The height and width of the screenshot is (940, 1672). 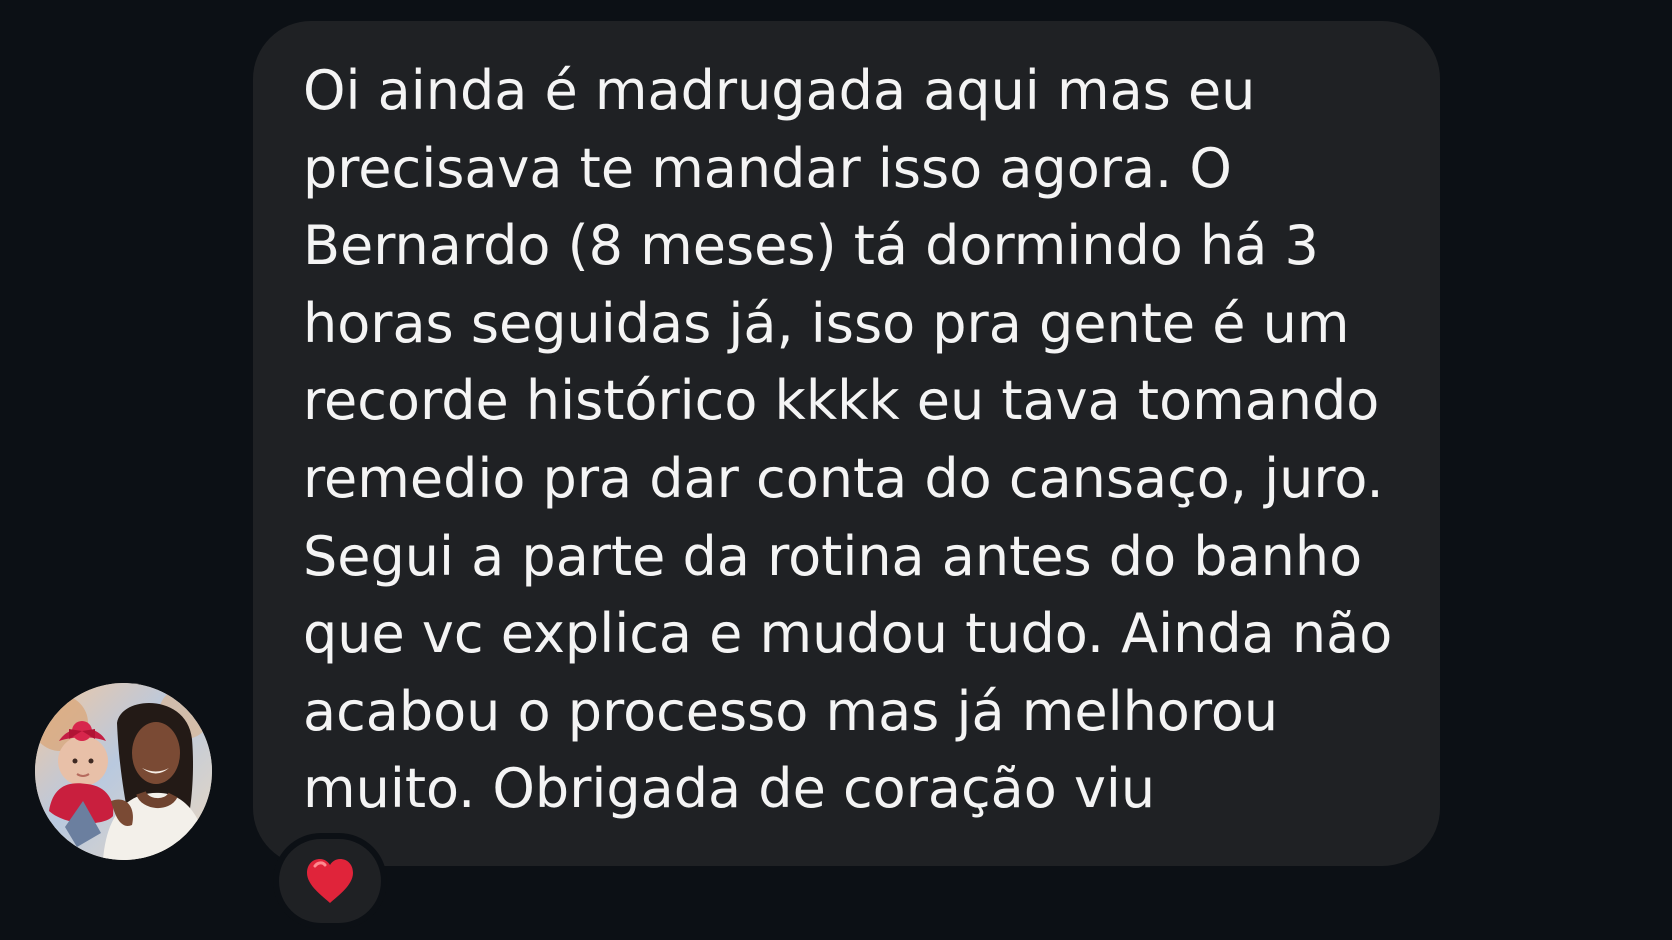 I want to click on message-line: remedio pra dar conta do cansaço, juro., so click(x=843, y=478).